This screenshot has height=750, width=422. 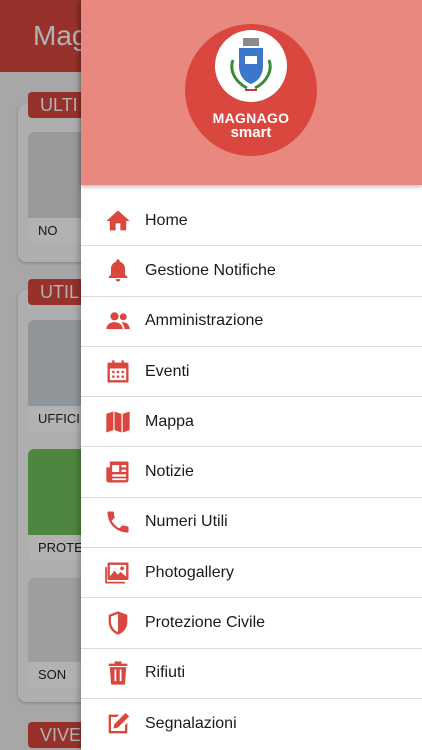 What do you see at coordinates (118, 573) in the screenshot?
I see `images-icon` at bounding box center [118, 573].